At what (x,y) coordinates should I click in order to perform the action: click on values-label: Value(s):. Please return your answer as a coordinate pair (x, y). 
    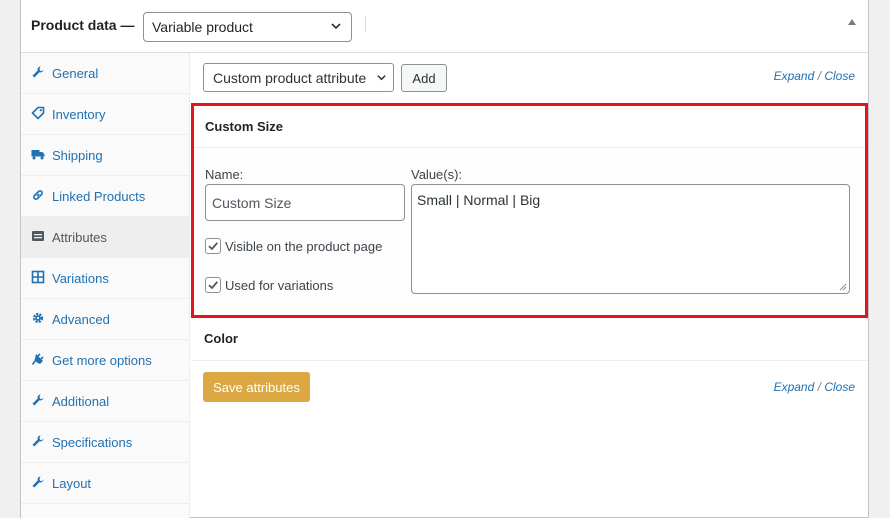
    Looking at the image, I should click on (437, 174).